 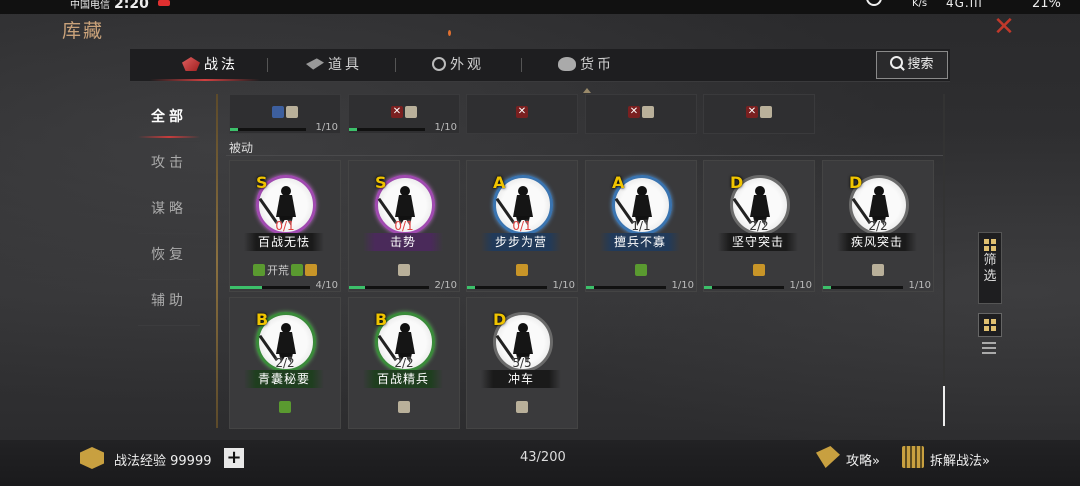 What do you see at coordinates (863, 459) in the screenshot?
I see `guide-button: 攻略»` at bounding box center [863, 459].